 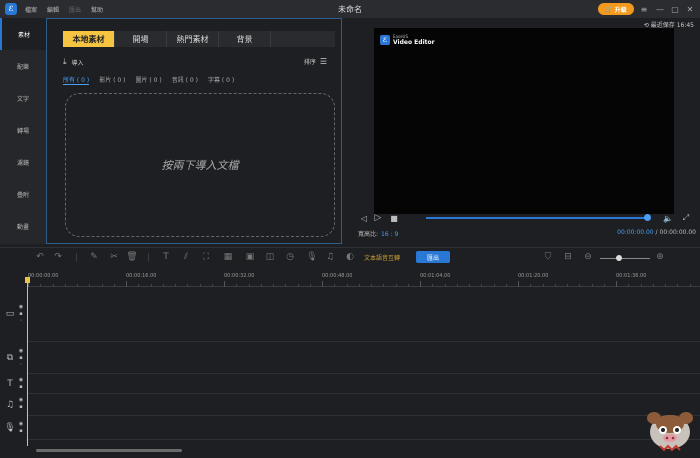 I want to click on overlay-track, so click(x=364, y=358).